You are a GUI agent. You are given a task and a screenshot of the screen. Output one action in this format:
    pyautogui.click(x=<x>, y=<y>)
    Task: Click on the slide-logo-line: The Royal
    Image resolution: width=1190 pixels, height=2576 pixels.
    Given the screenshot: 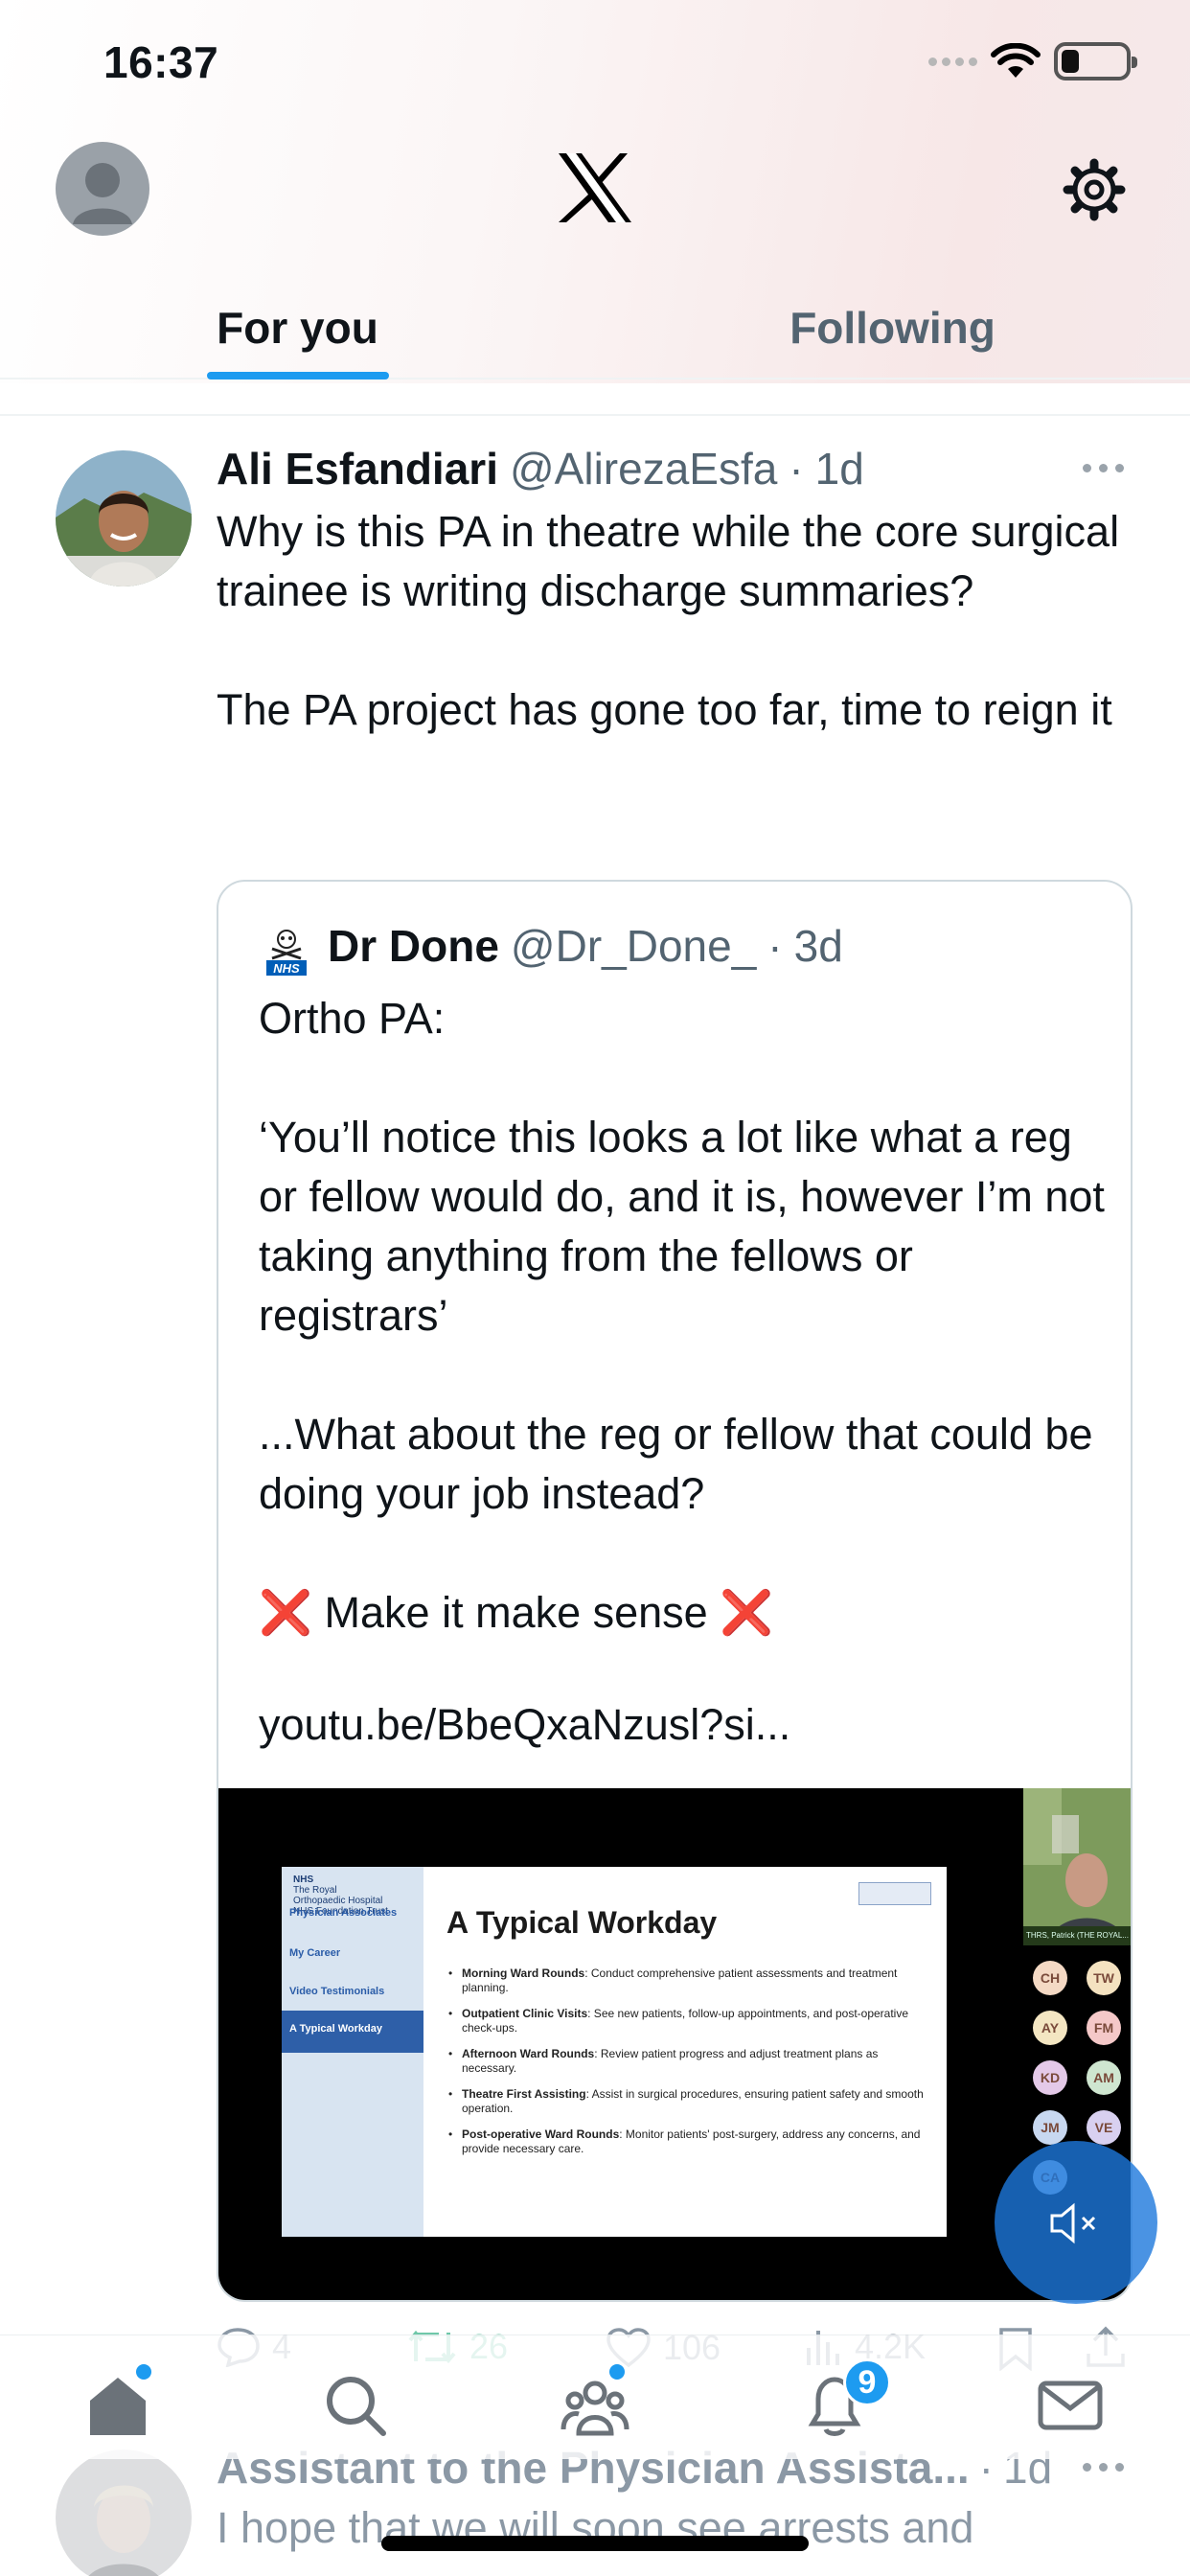 What is the action you would take?
    pyautogui.click(x=315, y=1890)
    